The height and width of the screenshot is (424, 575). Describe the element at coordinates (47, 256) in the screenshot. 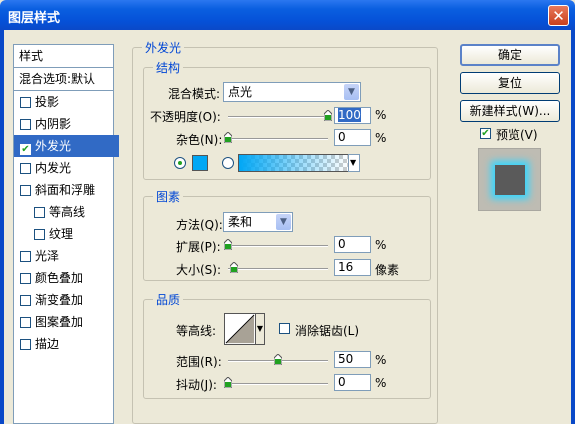

I see `style-list-item-label: 光泽` at that location.